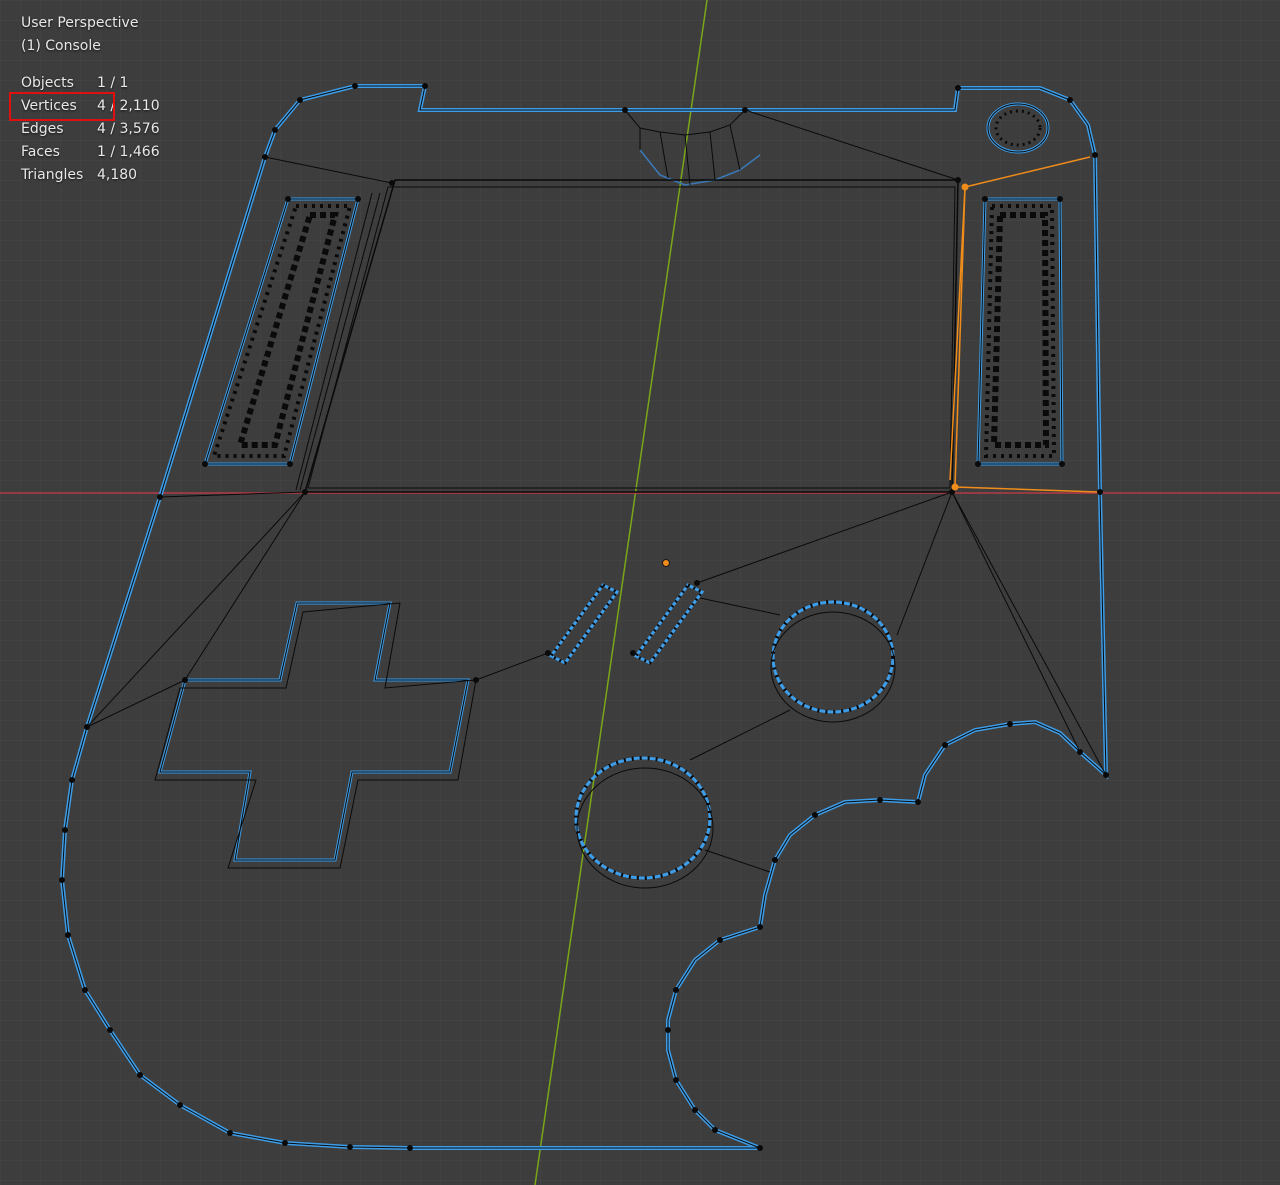 This screenshot has height=1185, width=1280. Describe the element at coordinates (90, 175) in the screenshot. I see `stat-triangles: Triangles 4,180` at that location.